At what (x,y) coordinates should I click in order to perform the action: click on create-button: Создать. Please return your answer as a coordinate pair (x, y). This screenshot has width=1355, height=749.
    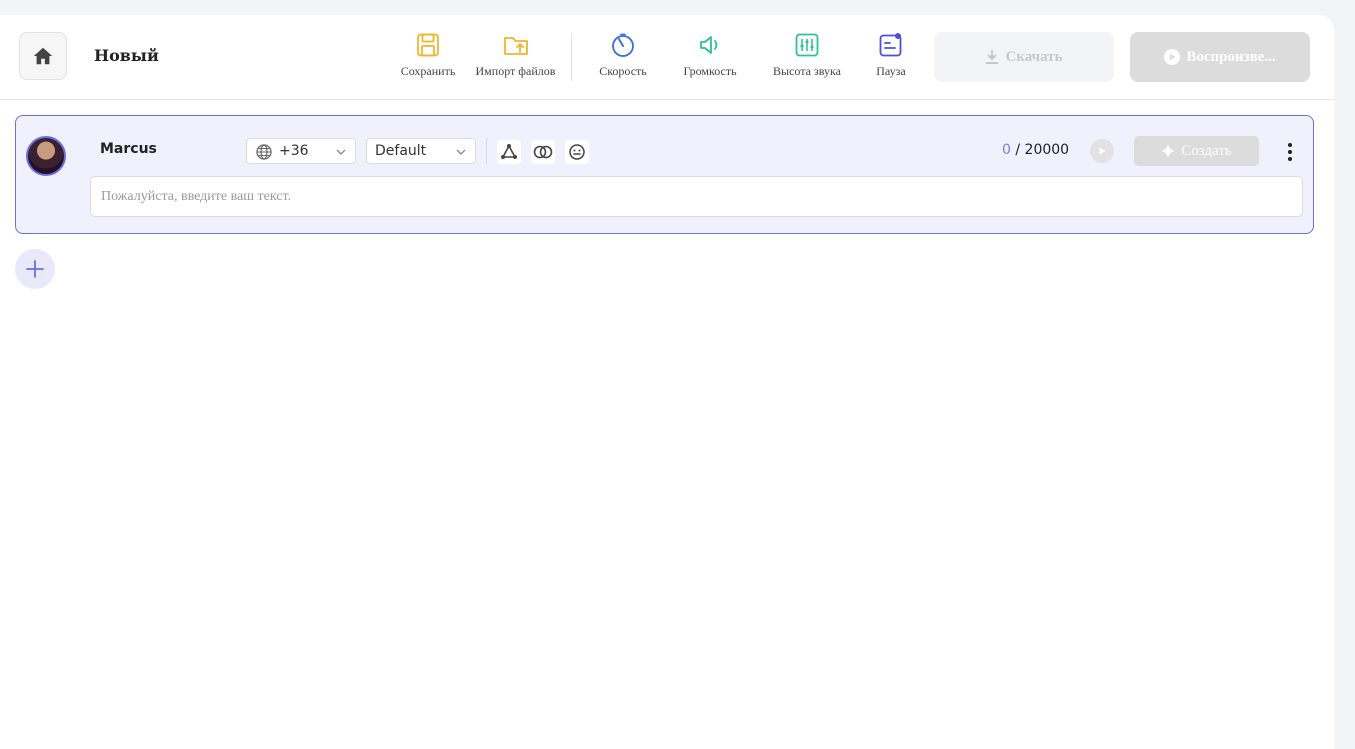
    Looking at the image, I should click on (1196, 151).